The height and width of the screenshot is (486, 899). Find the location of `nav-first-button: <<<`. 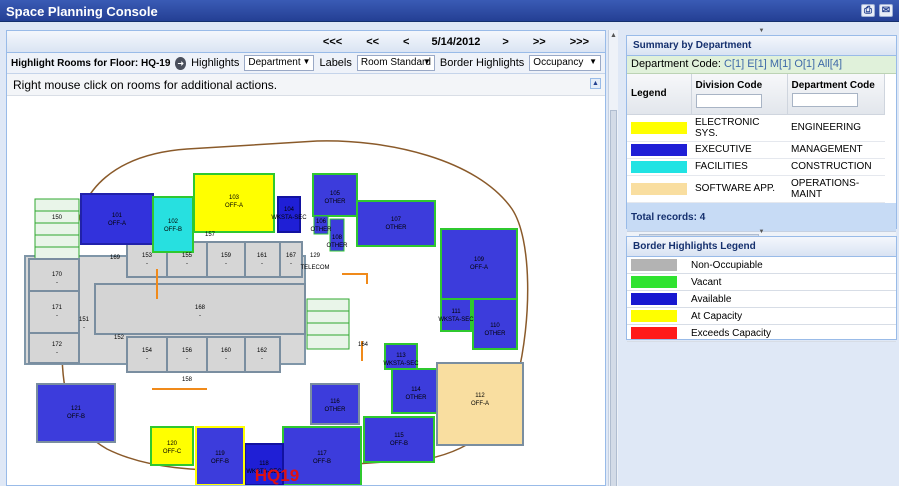

nav-first-button: <<< is located at coordinates (332, 42).